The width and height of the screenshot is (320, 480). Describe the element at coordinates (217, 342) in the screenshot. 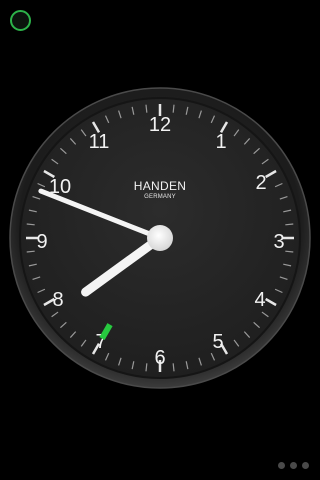

I see `clock-number-5: 5` at that location.